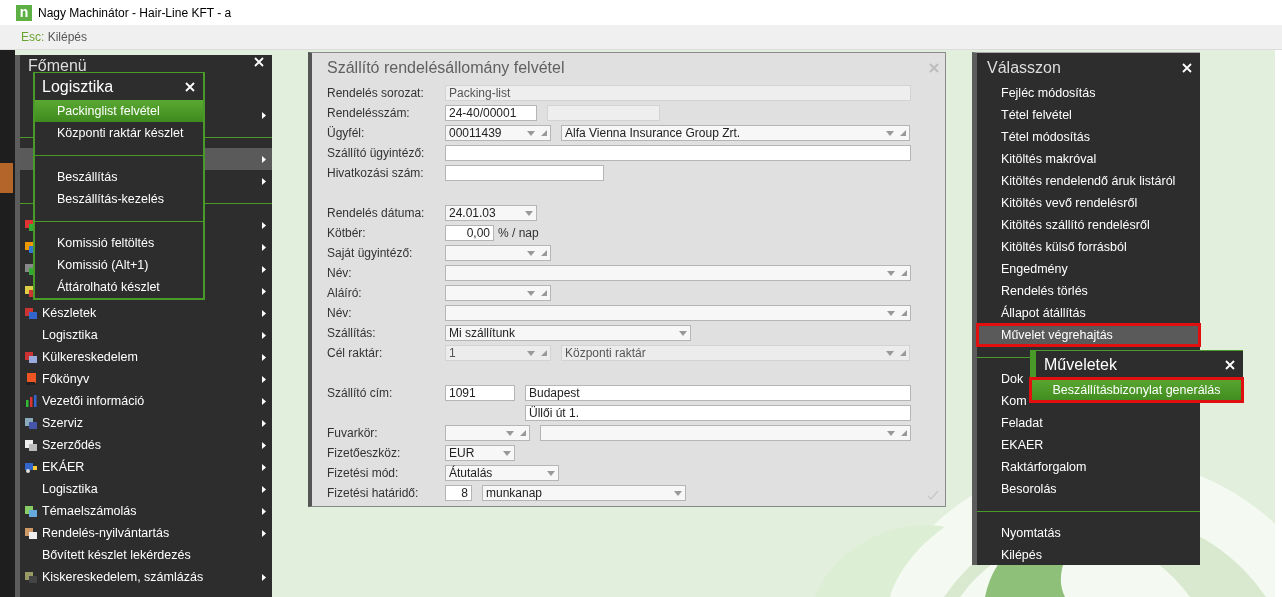  Describe the element at coordinates (363, 473) in the screenshot. I see `field-label: Fizetési mód:` at that location.